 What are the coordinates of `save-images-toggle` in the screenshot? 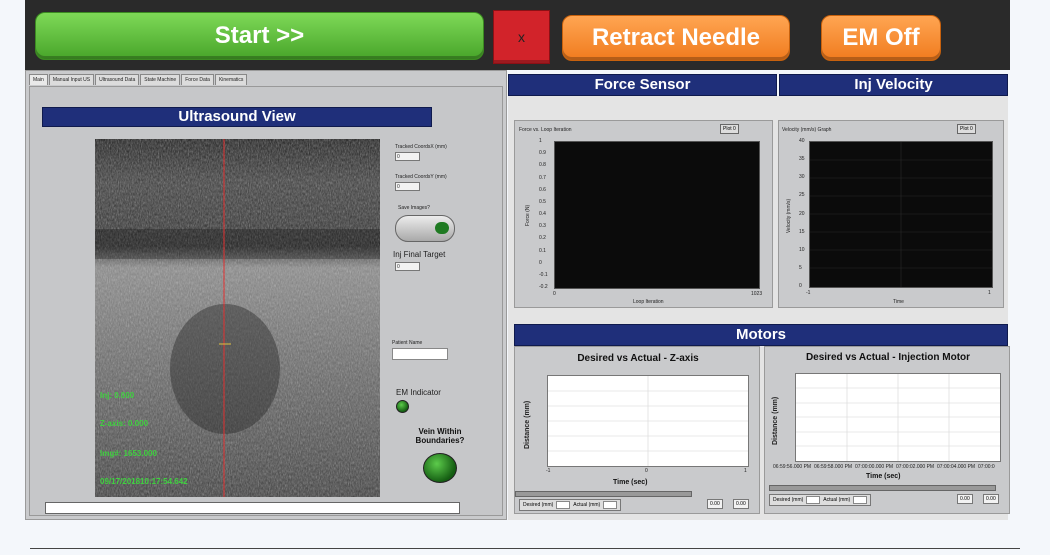 It's located at (425, 228).